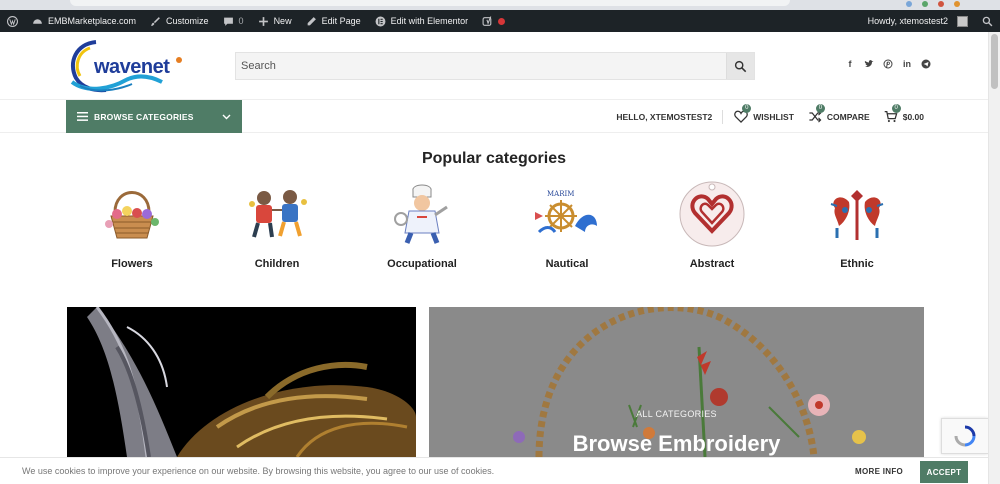  I want to click on browser-tab-strip, so click(500, 5).